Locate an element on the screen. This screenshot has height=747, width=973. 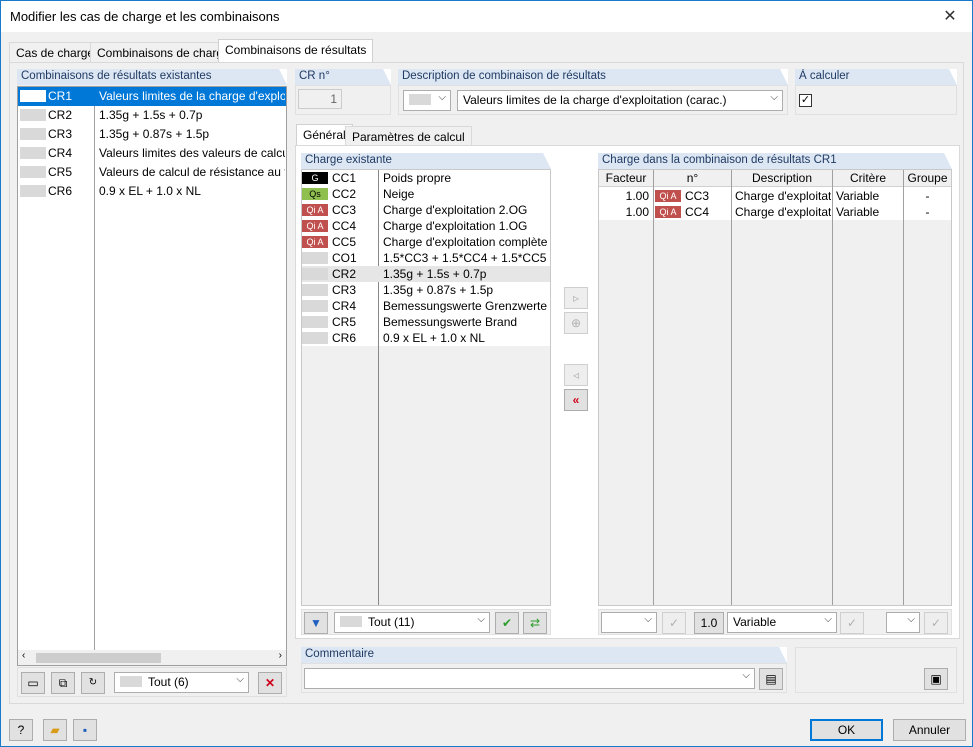
rc-description: Valeurs limites des valeurs de calcul is located at coordinates (192, 153).